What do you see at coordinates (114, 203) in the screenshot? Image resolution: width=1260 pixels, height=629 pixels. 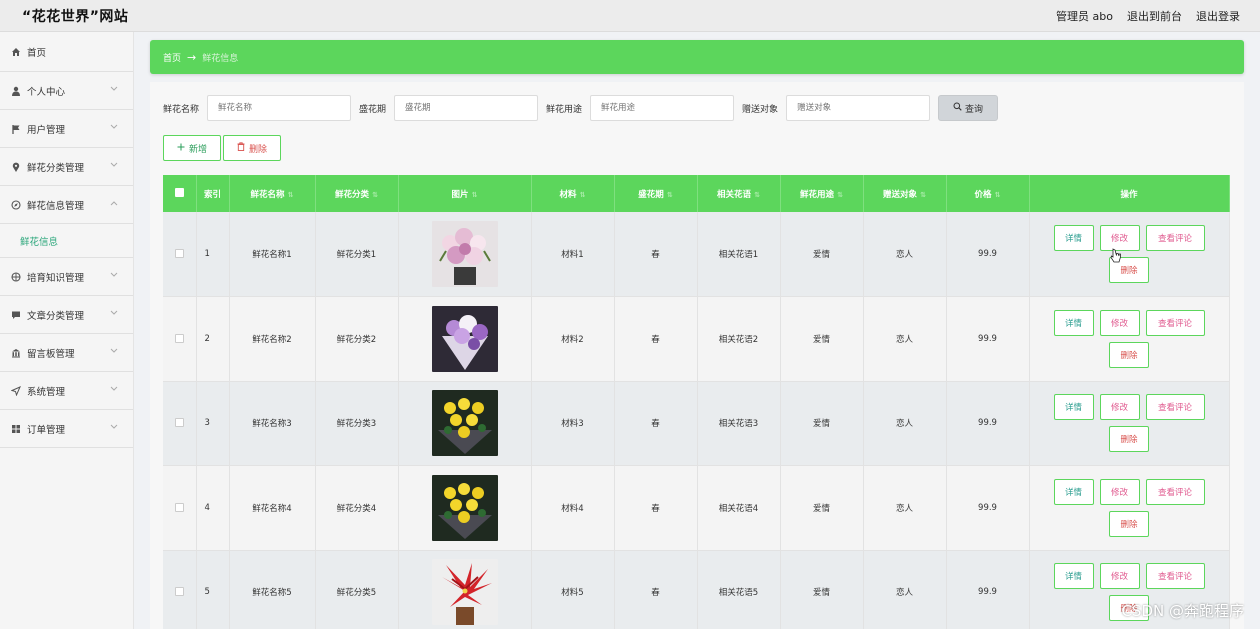 I see `chevron-up-icon` at bounding box center [114, 203].